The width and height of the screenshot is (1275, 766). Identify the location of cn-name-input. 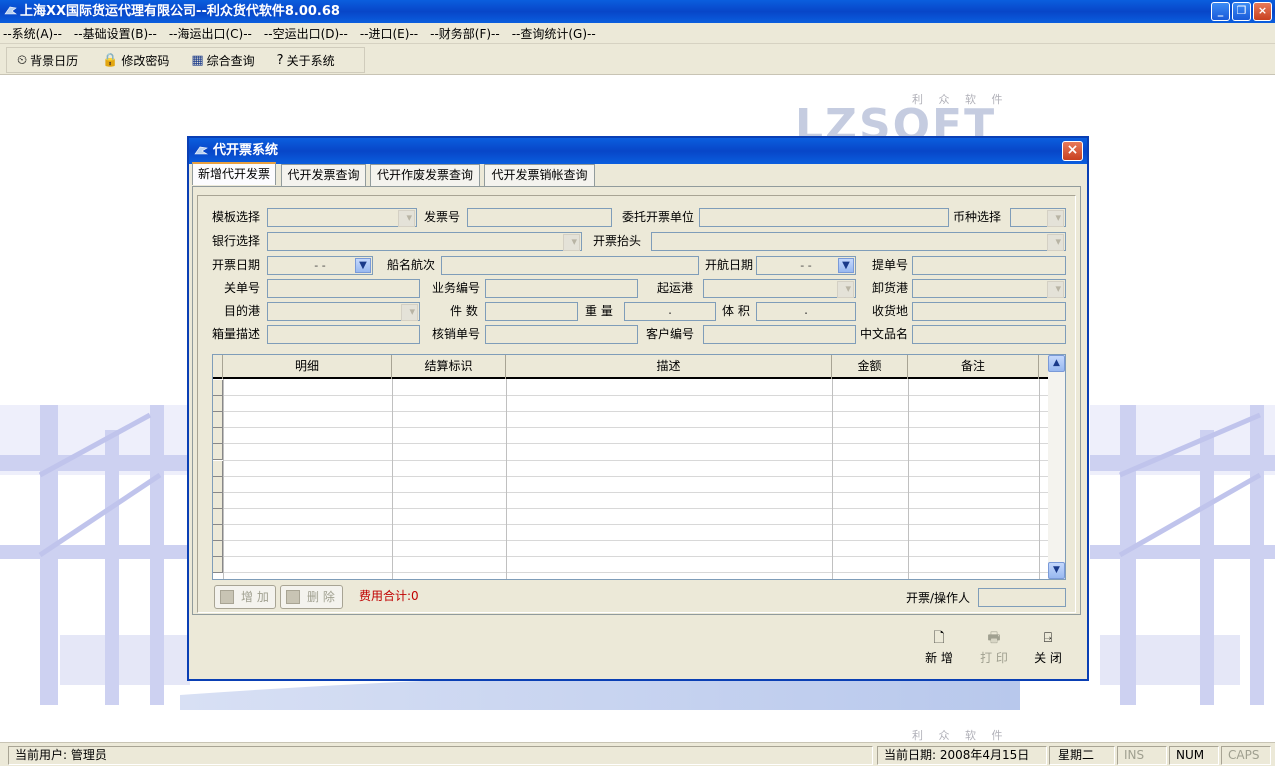
(989, 334).